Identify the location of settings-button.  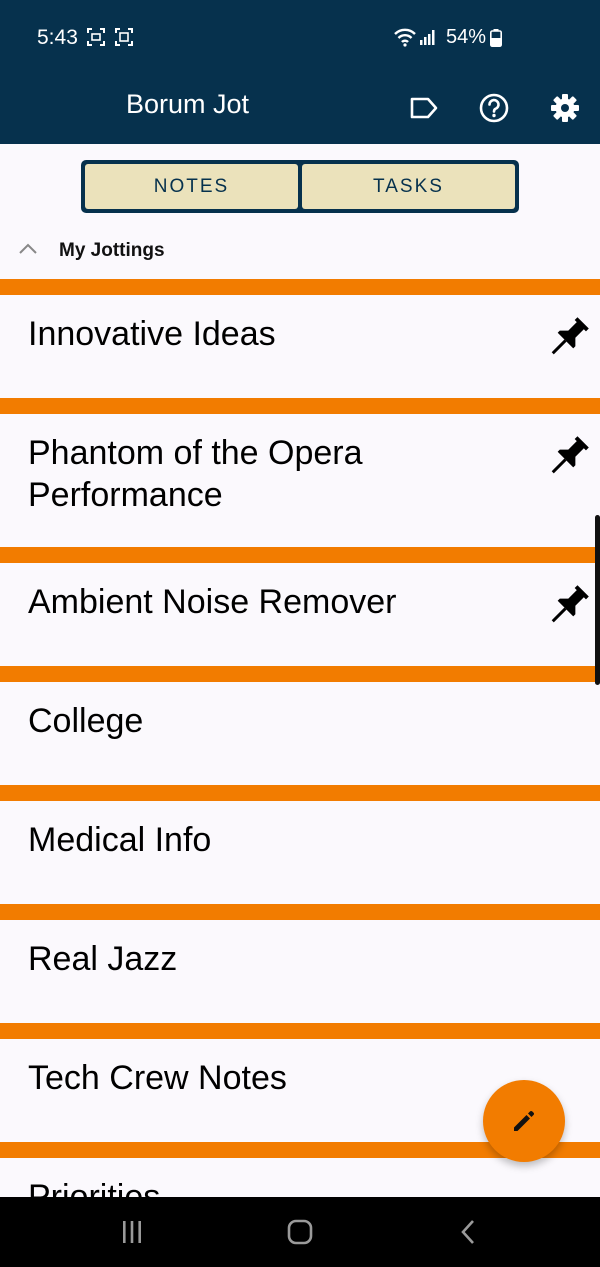
(565, 108).